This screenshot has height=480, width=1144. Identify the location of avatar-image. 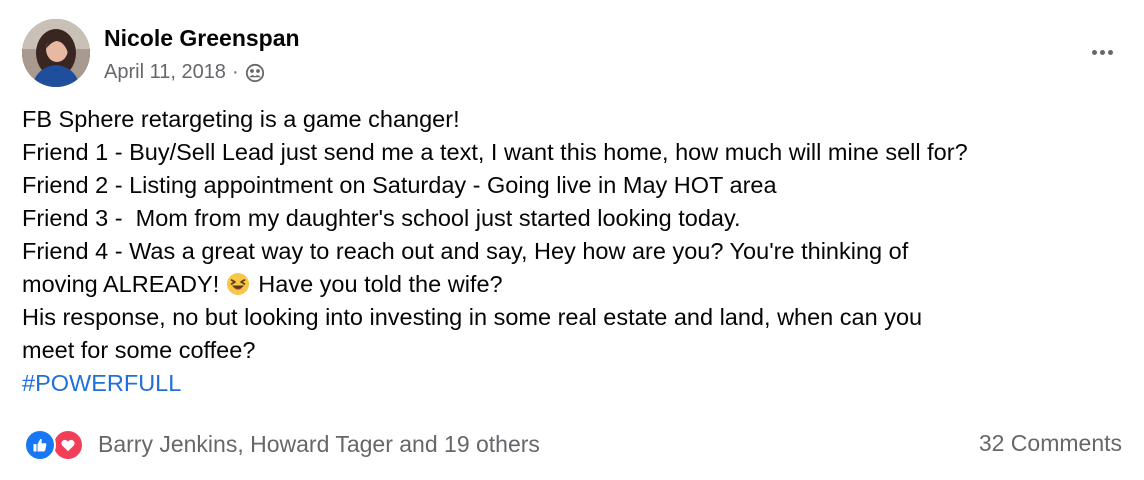
(56, 53).